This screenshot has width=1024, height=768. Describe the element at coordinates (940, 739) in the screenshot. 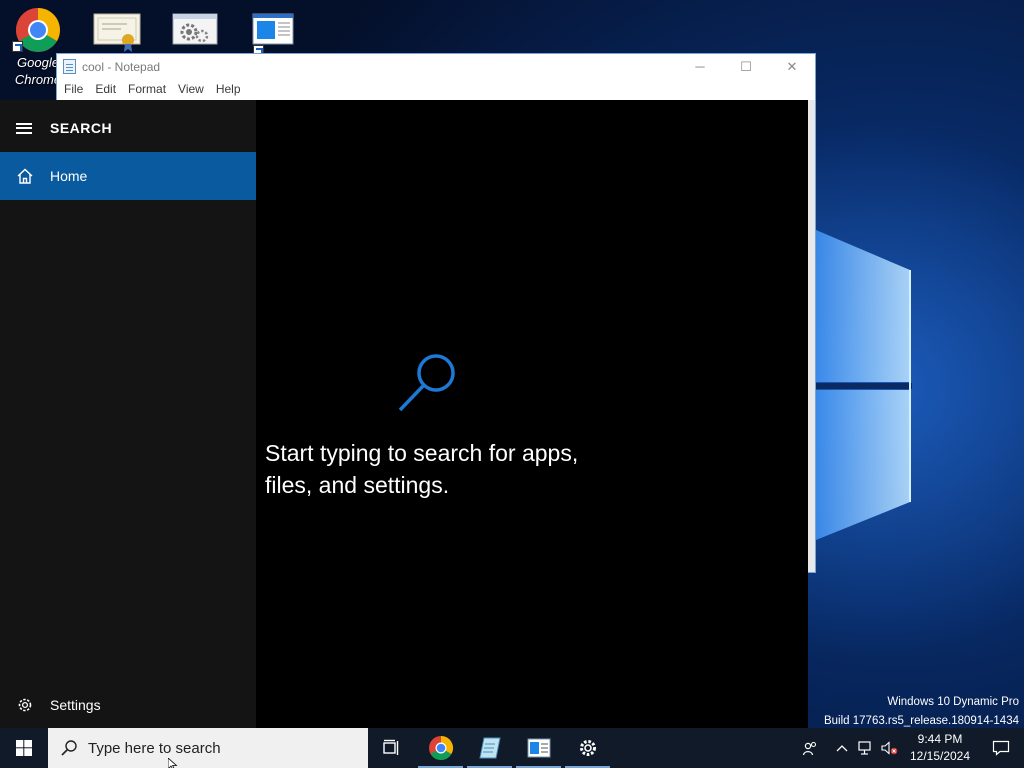

I see `clock-time: 9:44 PM` at that location.